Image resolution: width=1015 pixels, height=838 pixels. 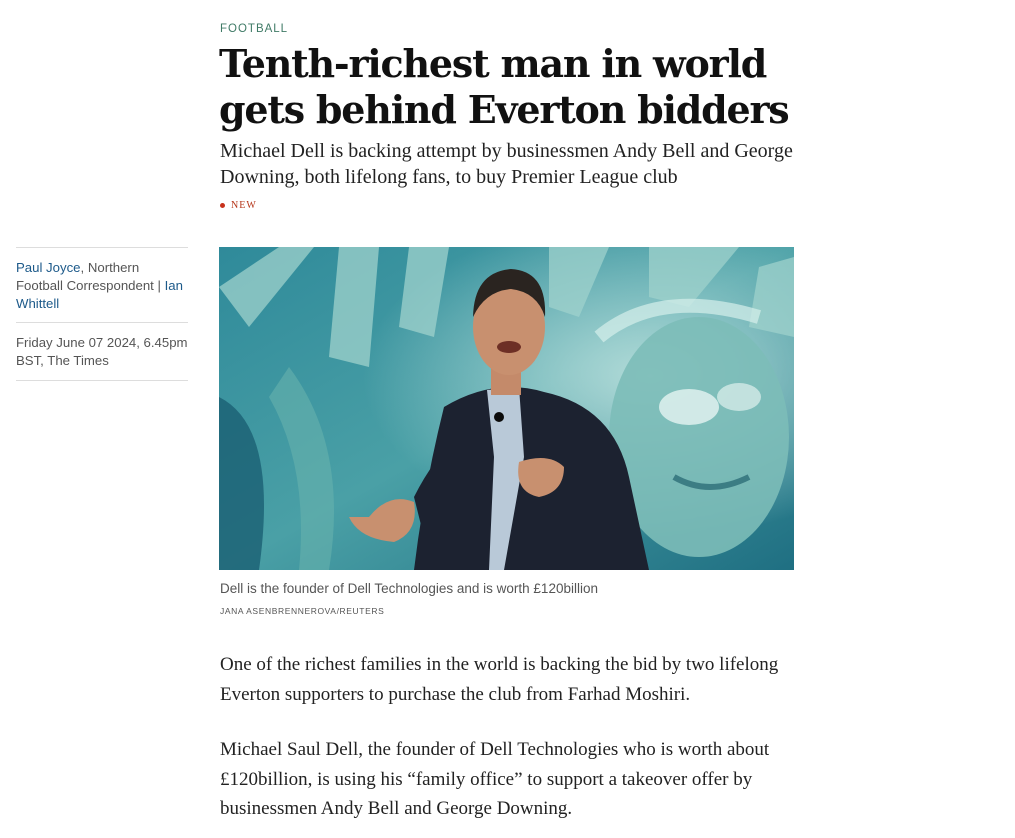 What do you see at coordinates (48, 267) in the screenshot?
I see `author-link-paul-joyce: Paul Joyce` at bounding box center [48, 267].